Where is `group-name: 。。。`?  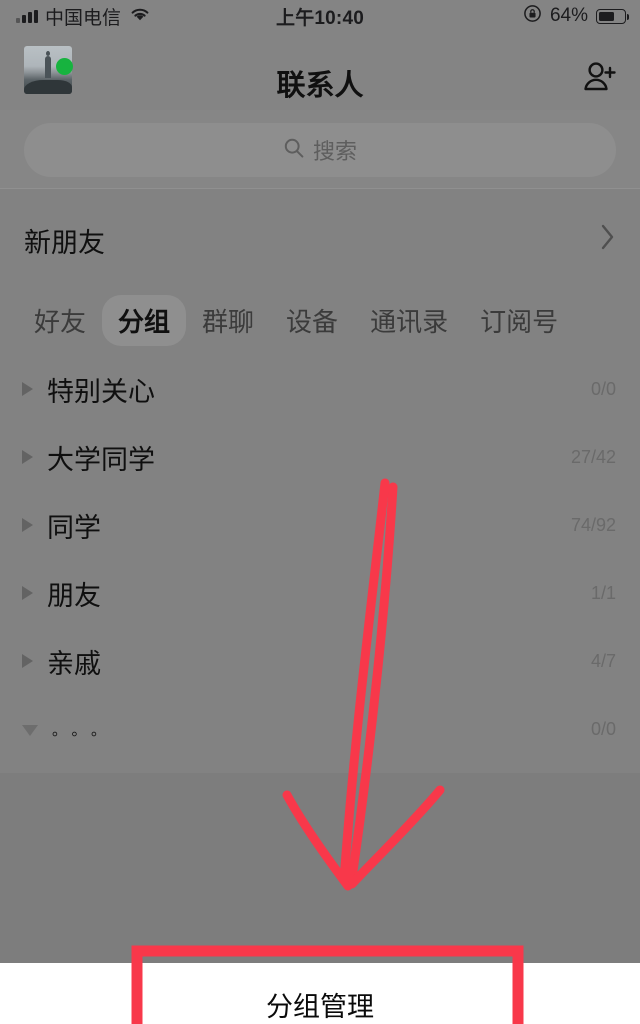 group-name: 。。。 is located at coordinates (85, 730).